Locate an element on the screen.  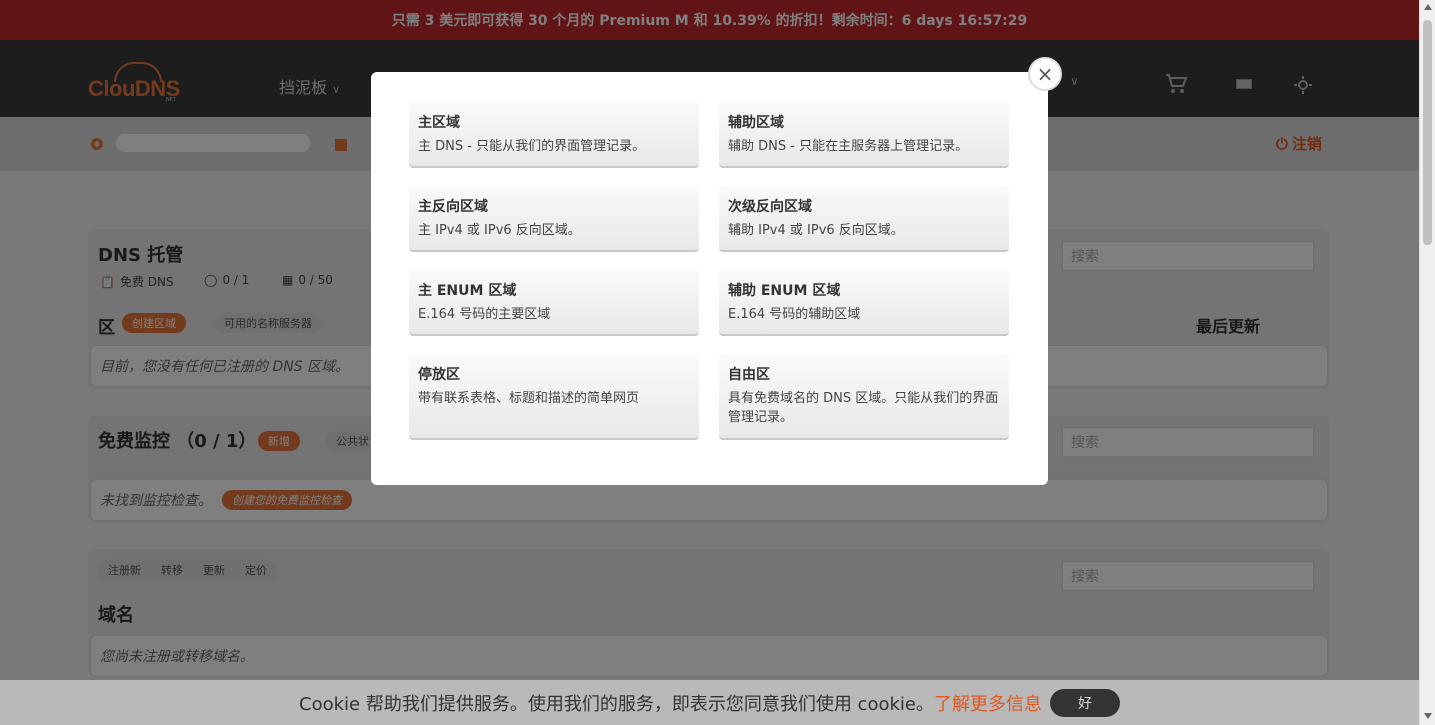
scroll-thumb is located at coordinates (1427, 132).